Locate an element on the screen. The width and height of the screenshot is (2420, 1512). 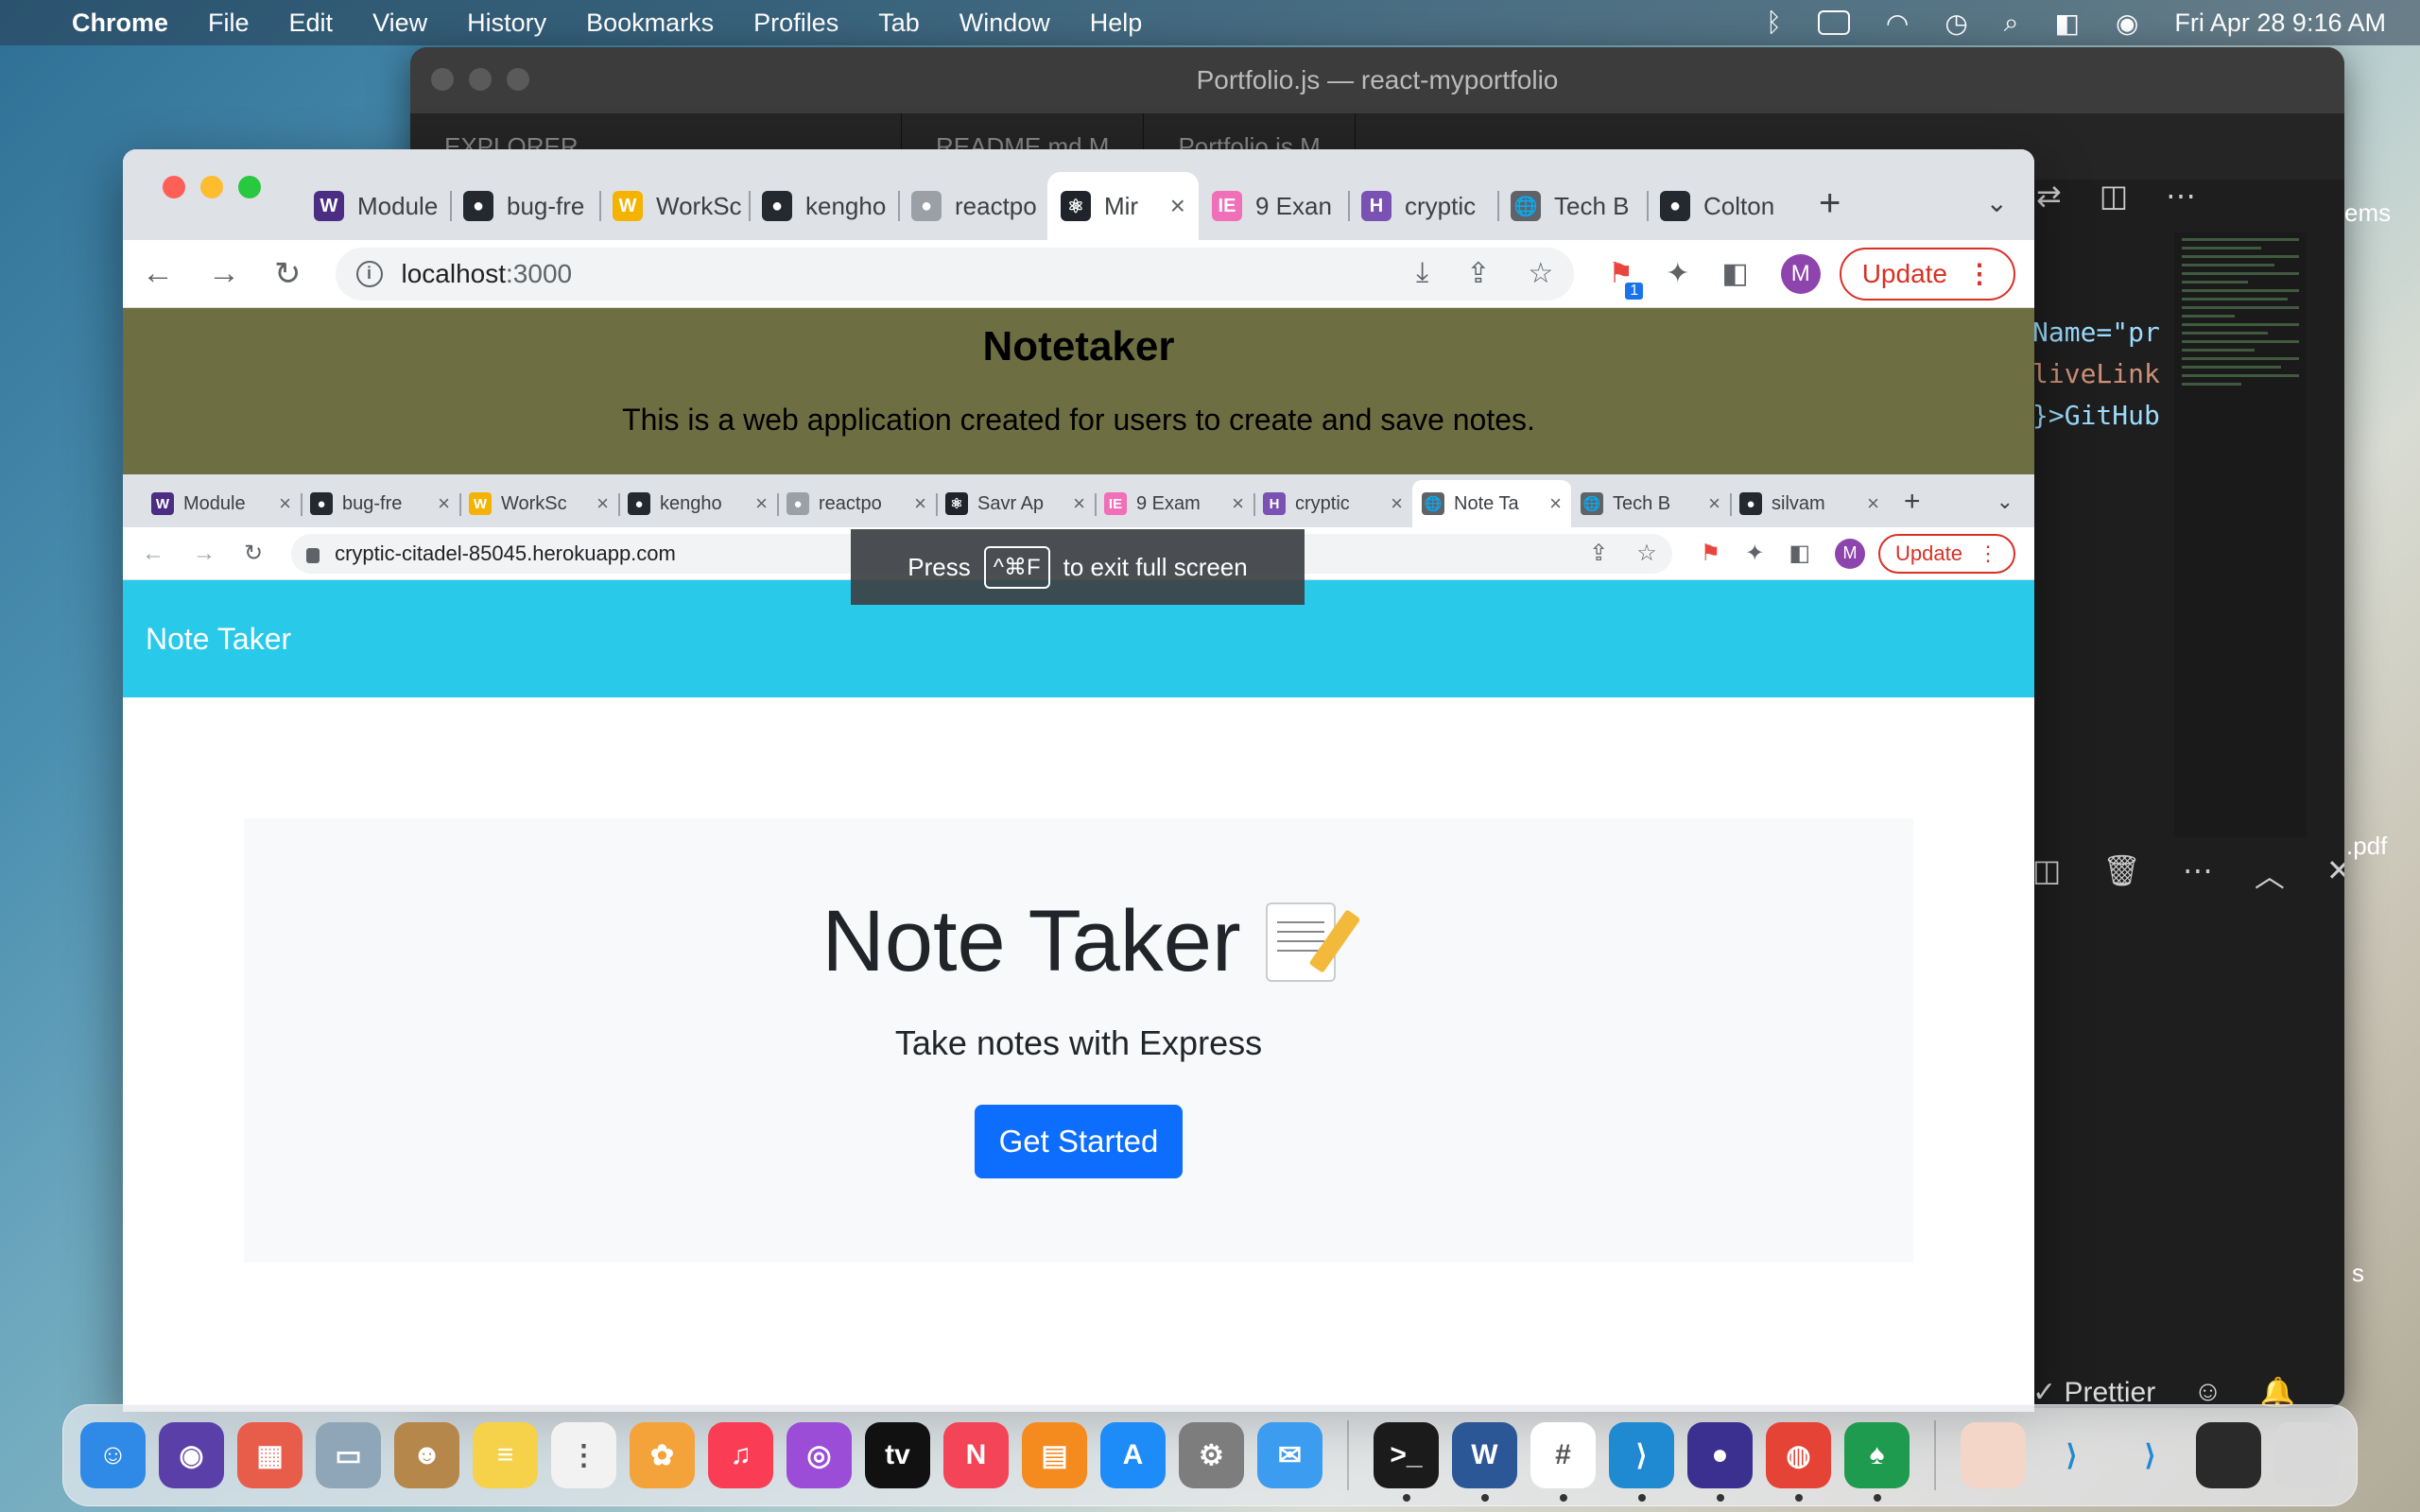
prettier-status: ✓ Prettier is located at coordinates (2093, 1392).